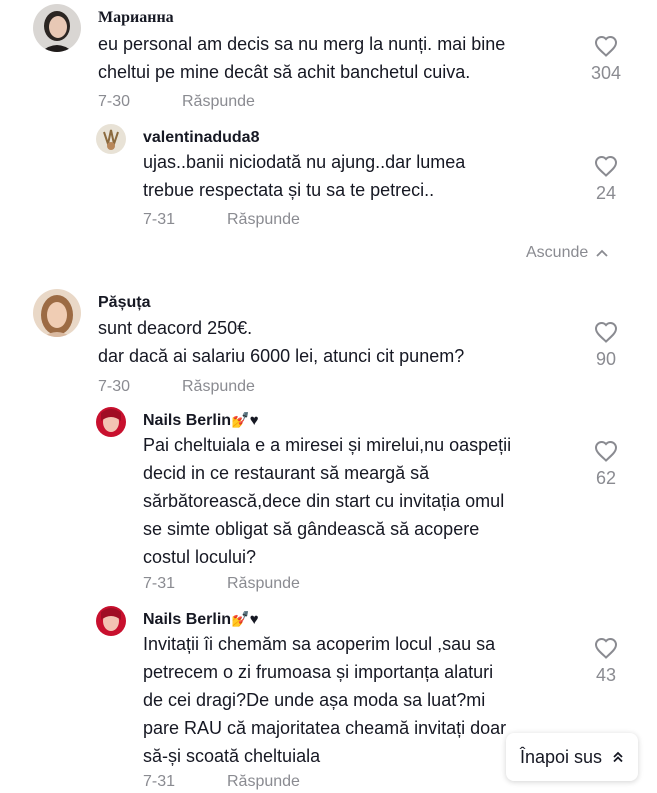  I want to click on comment-text-line: să-și scoată cheltuiala, so click(232, 756).